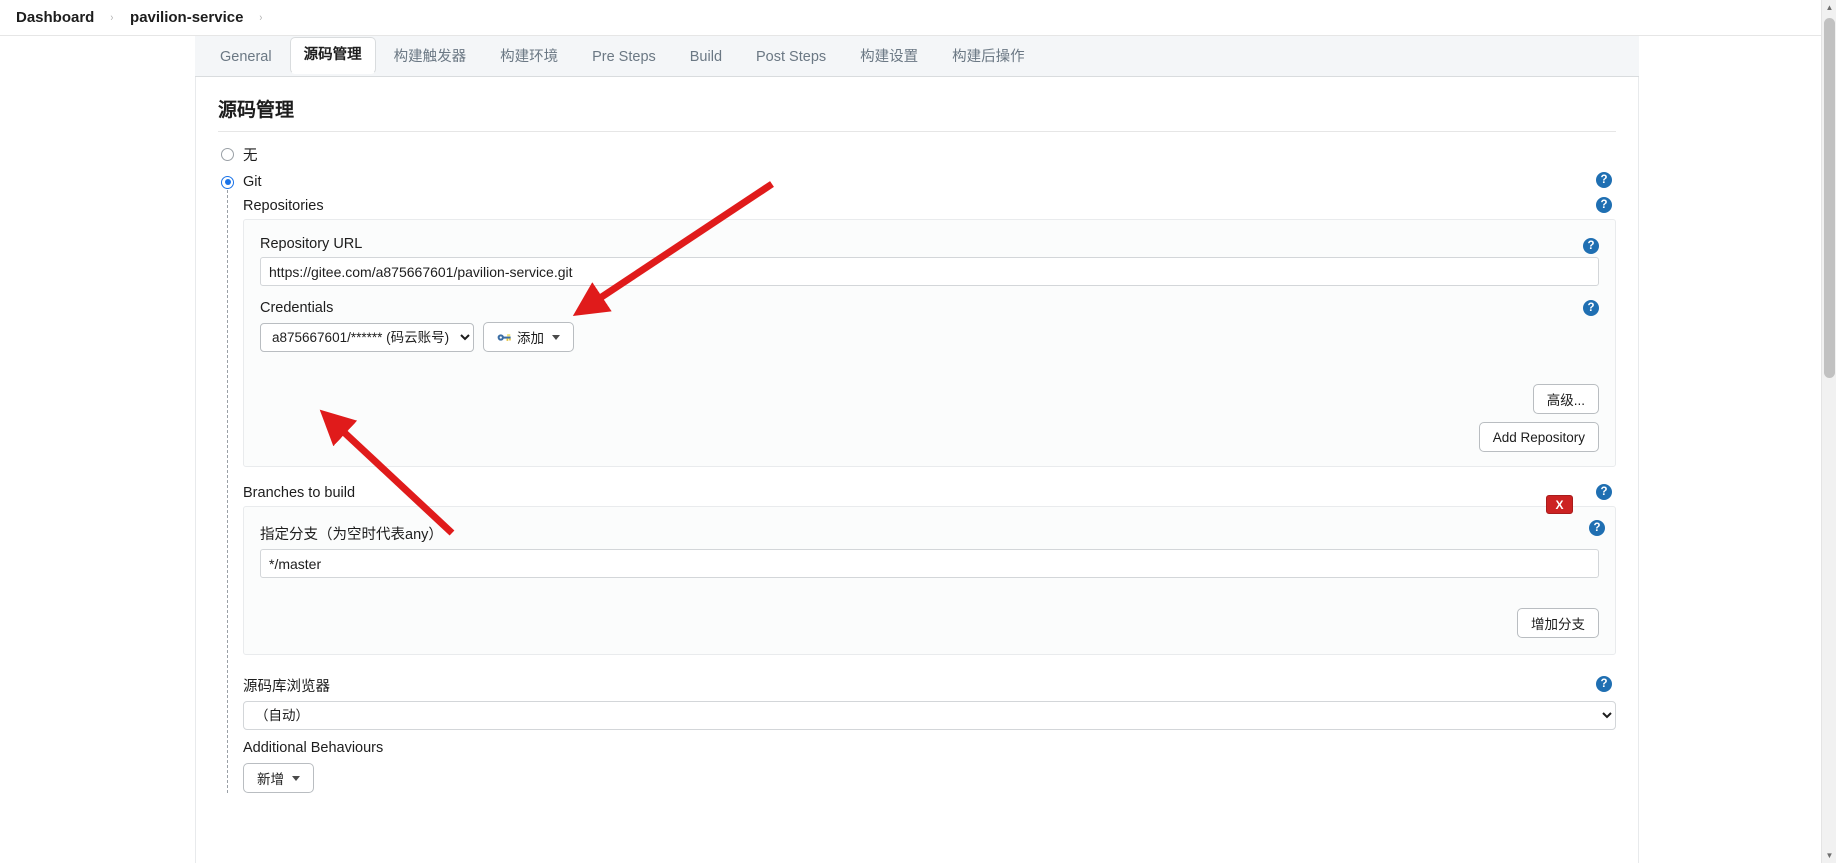 This screenshot has height=863, width=1836. Describe the element at coordinates (624, 57) in the screenshot. I see `tab-pre-steps: Pre Steps` at that location.